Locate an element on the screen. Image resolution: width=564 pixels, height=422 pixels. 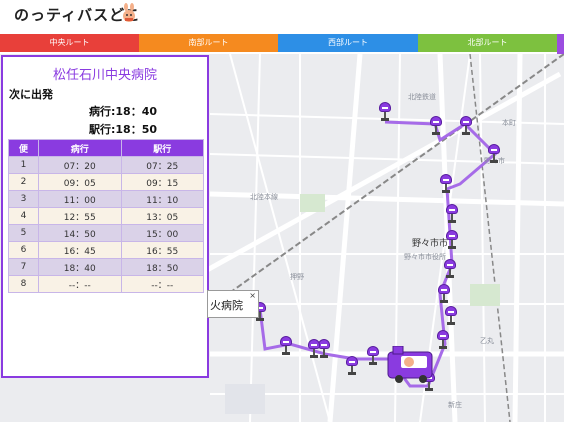
cell-station: 11：10 is located at coordinates (162, 199).